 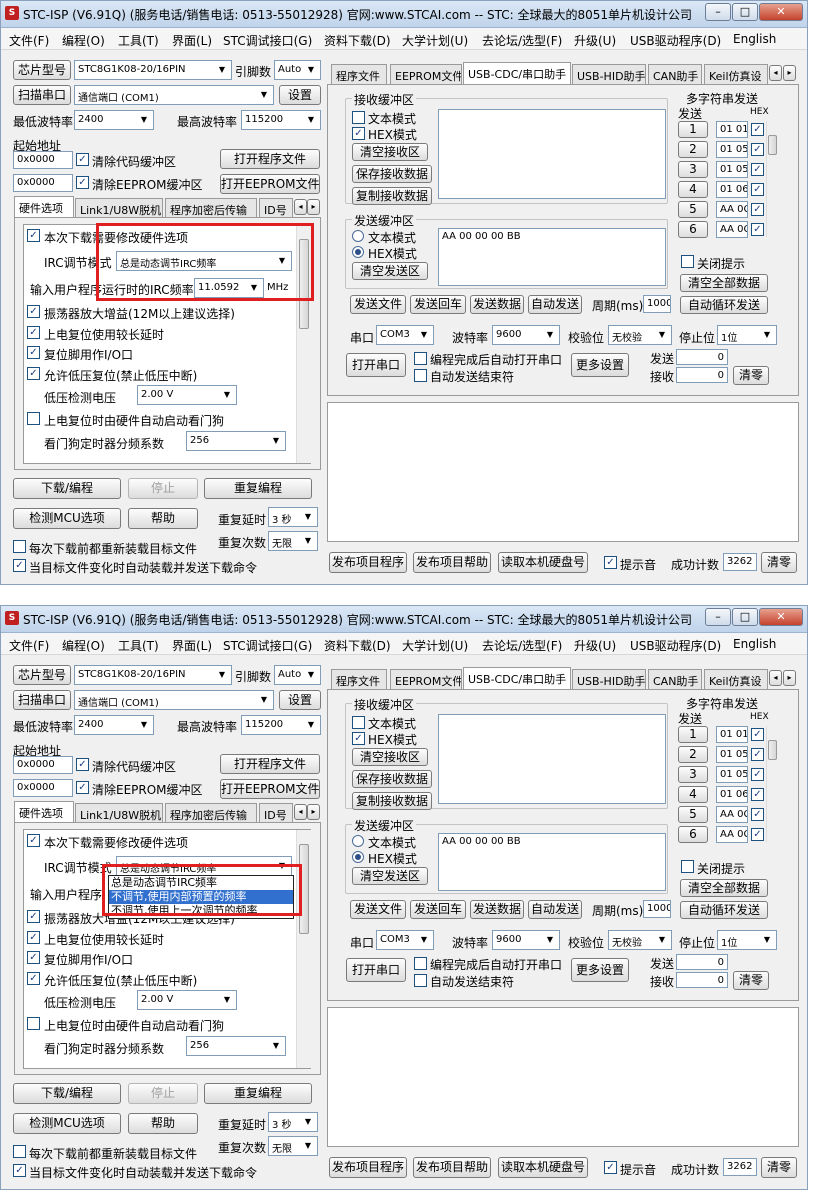 What do you see at coordinates (33, 352) in the screenshot?
I see `reset-io-checkbox: ✓` at bounding box center [33, 352].